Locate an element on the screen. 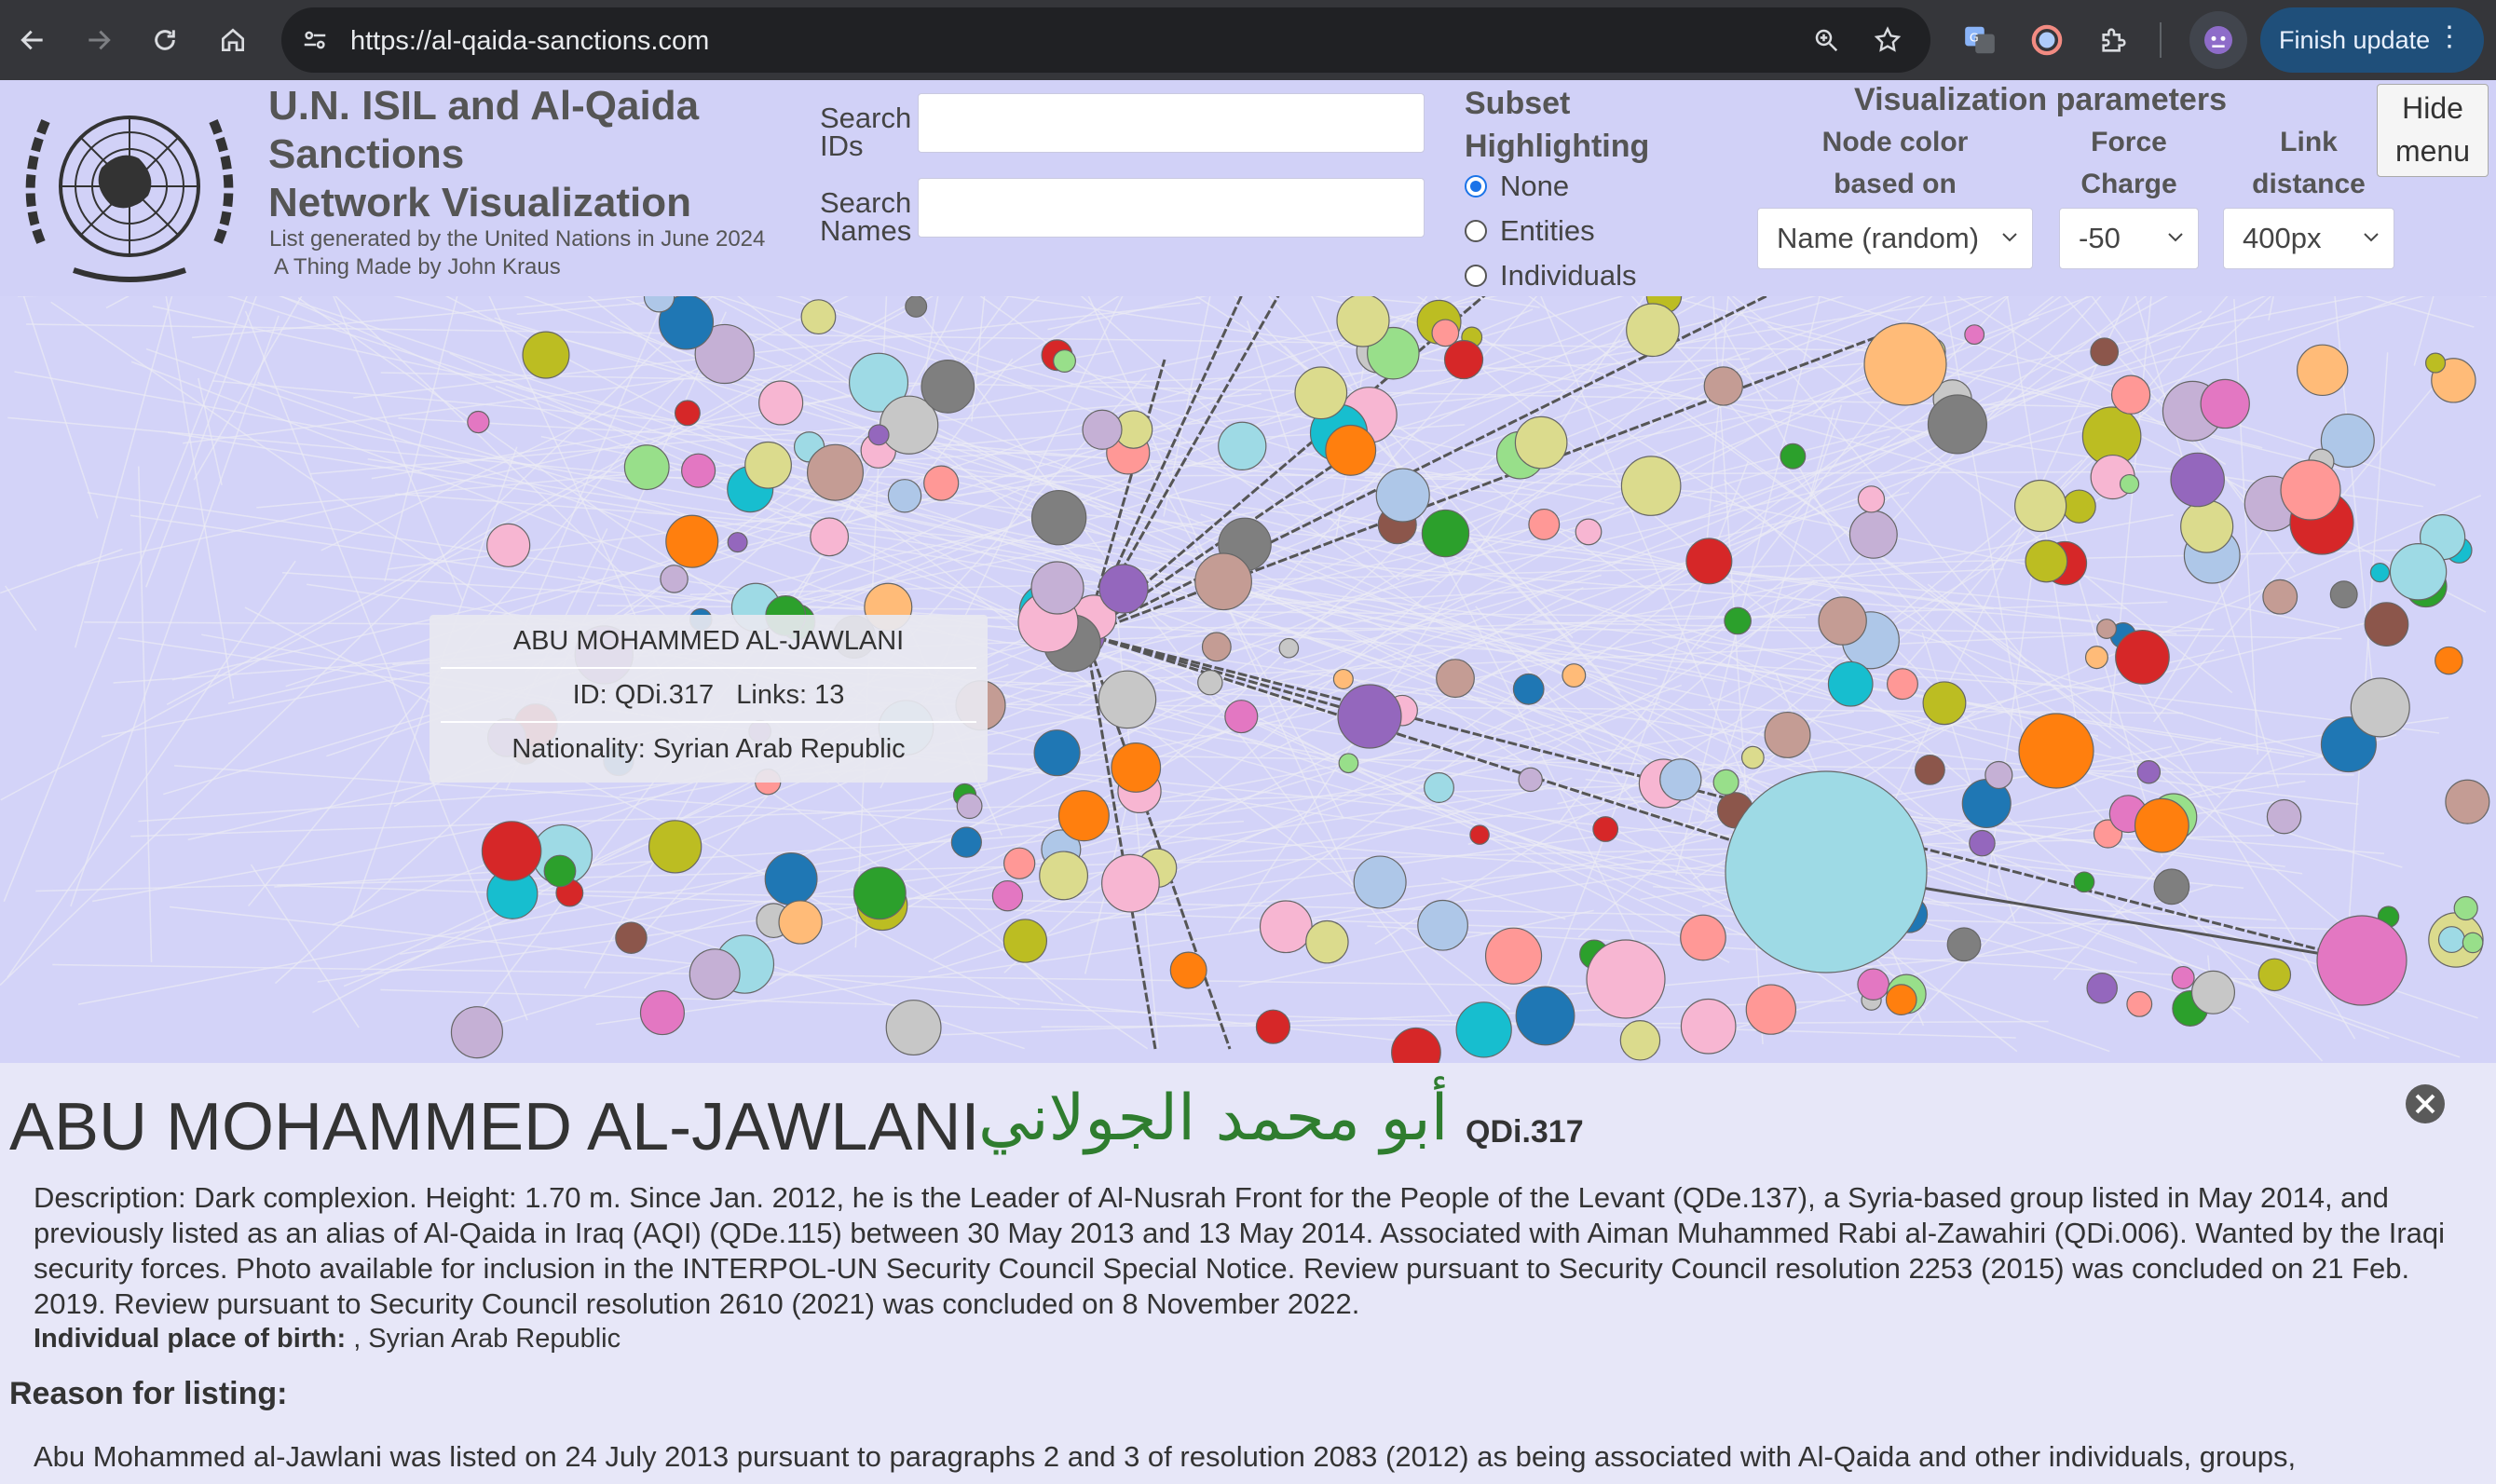  hide-menu-button: Hide menu is located at coordinates (2433, 131).